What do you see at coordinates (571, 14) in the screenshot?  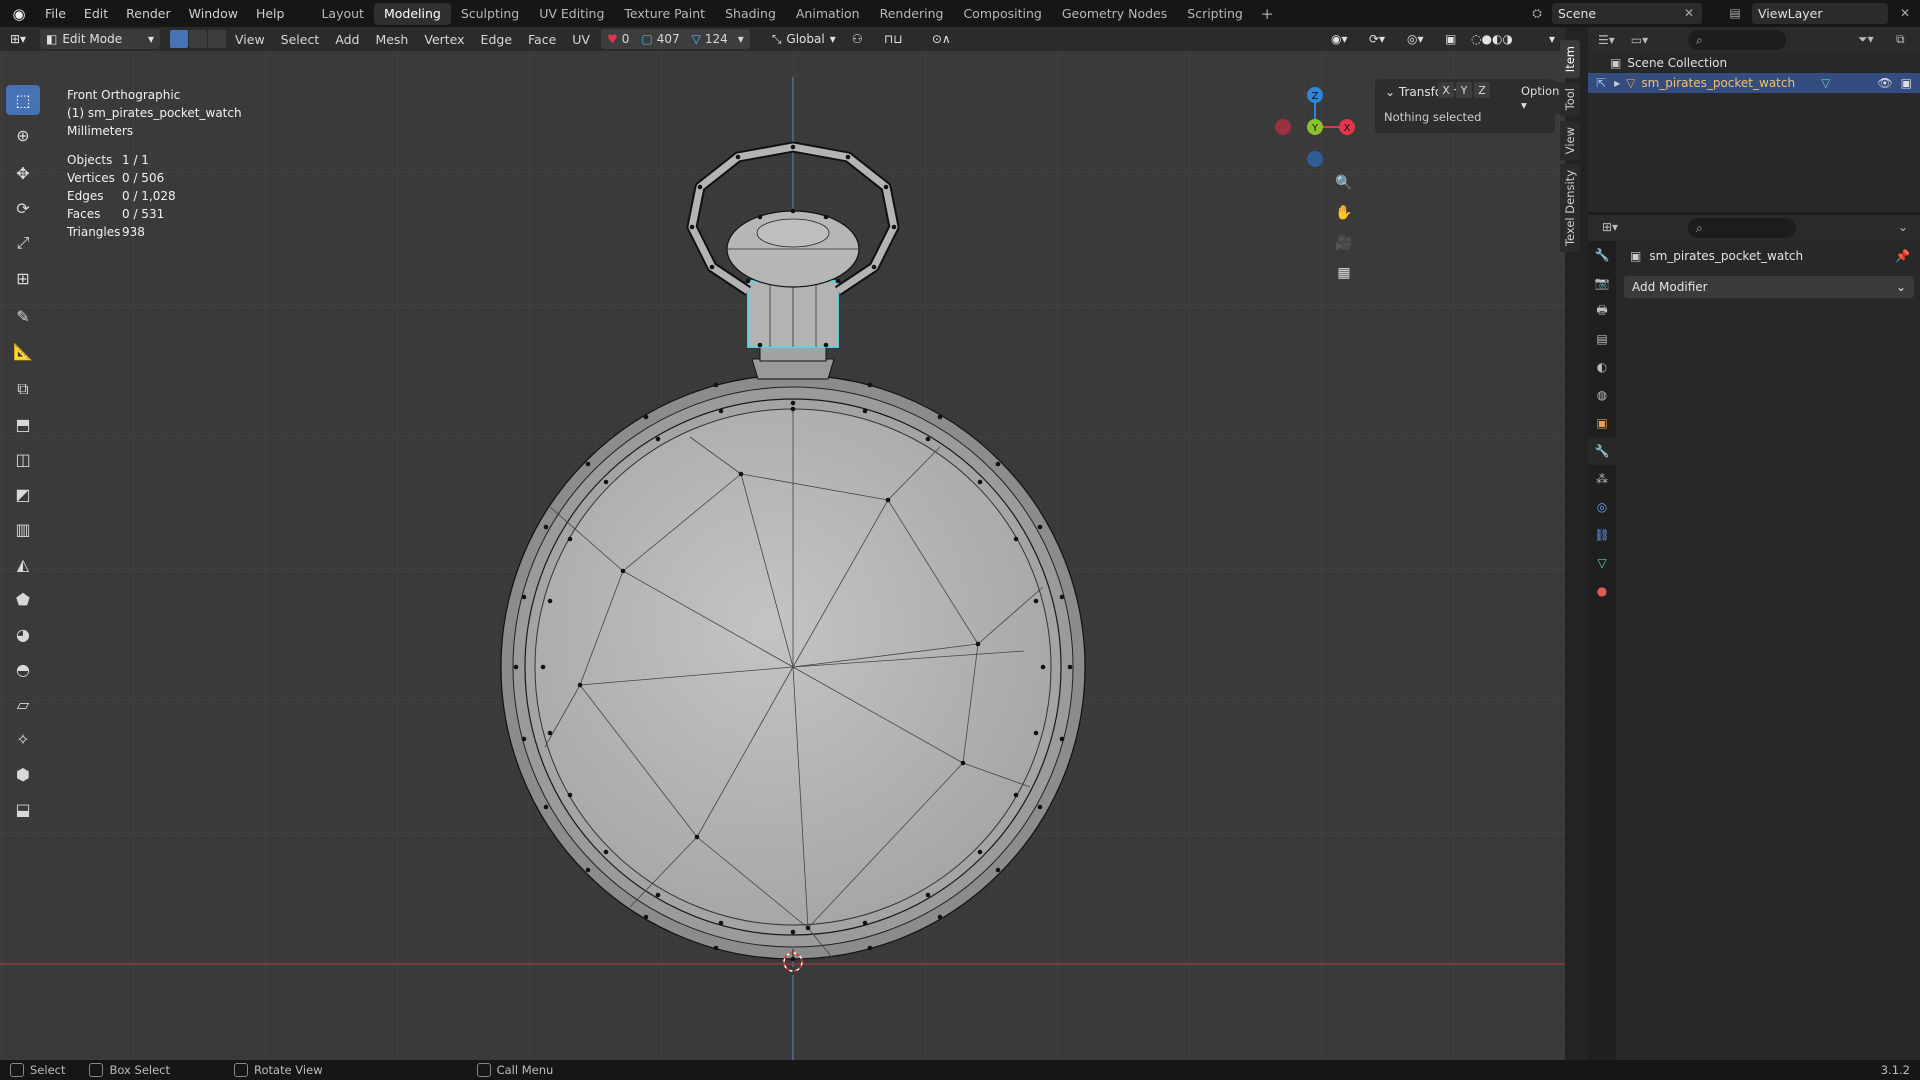 I see `tab-uv-editing: UV Editing` at bounding box center [571, 14].